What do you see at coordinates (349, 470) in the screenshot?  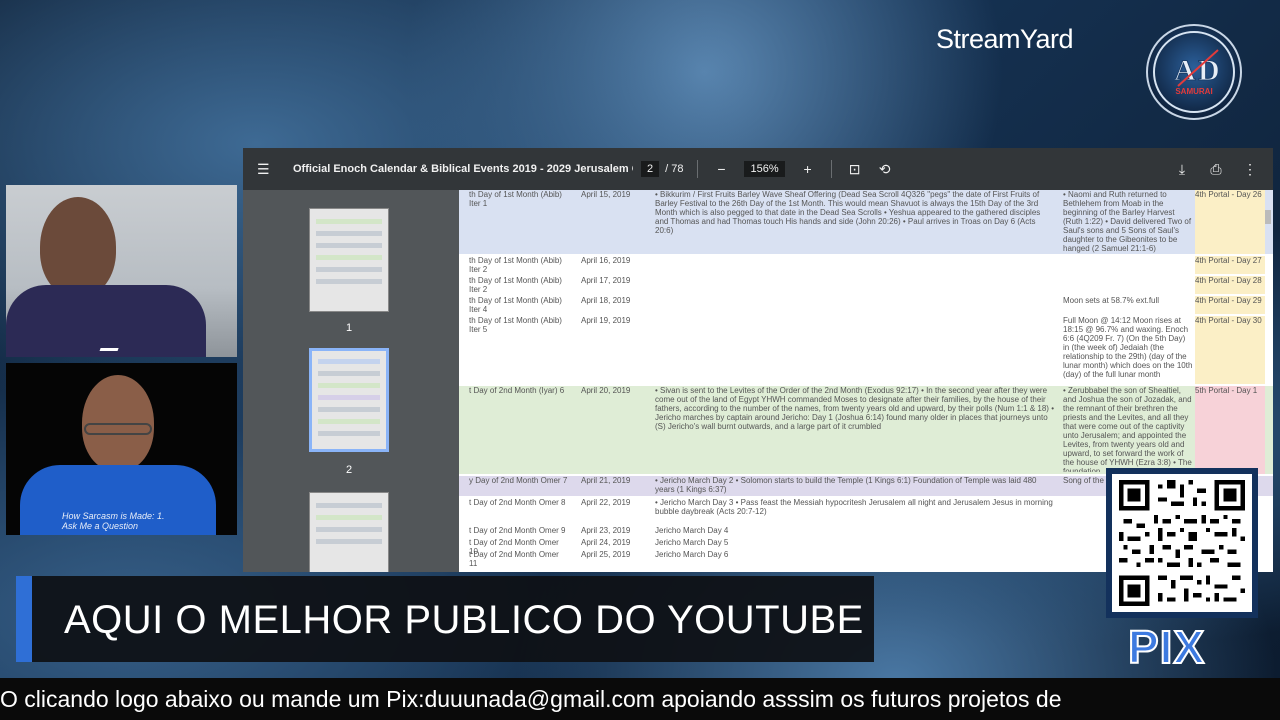 I see `thumbnail-label: 2` at bounding box center [349, 470].